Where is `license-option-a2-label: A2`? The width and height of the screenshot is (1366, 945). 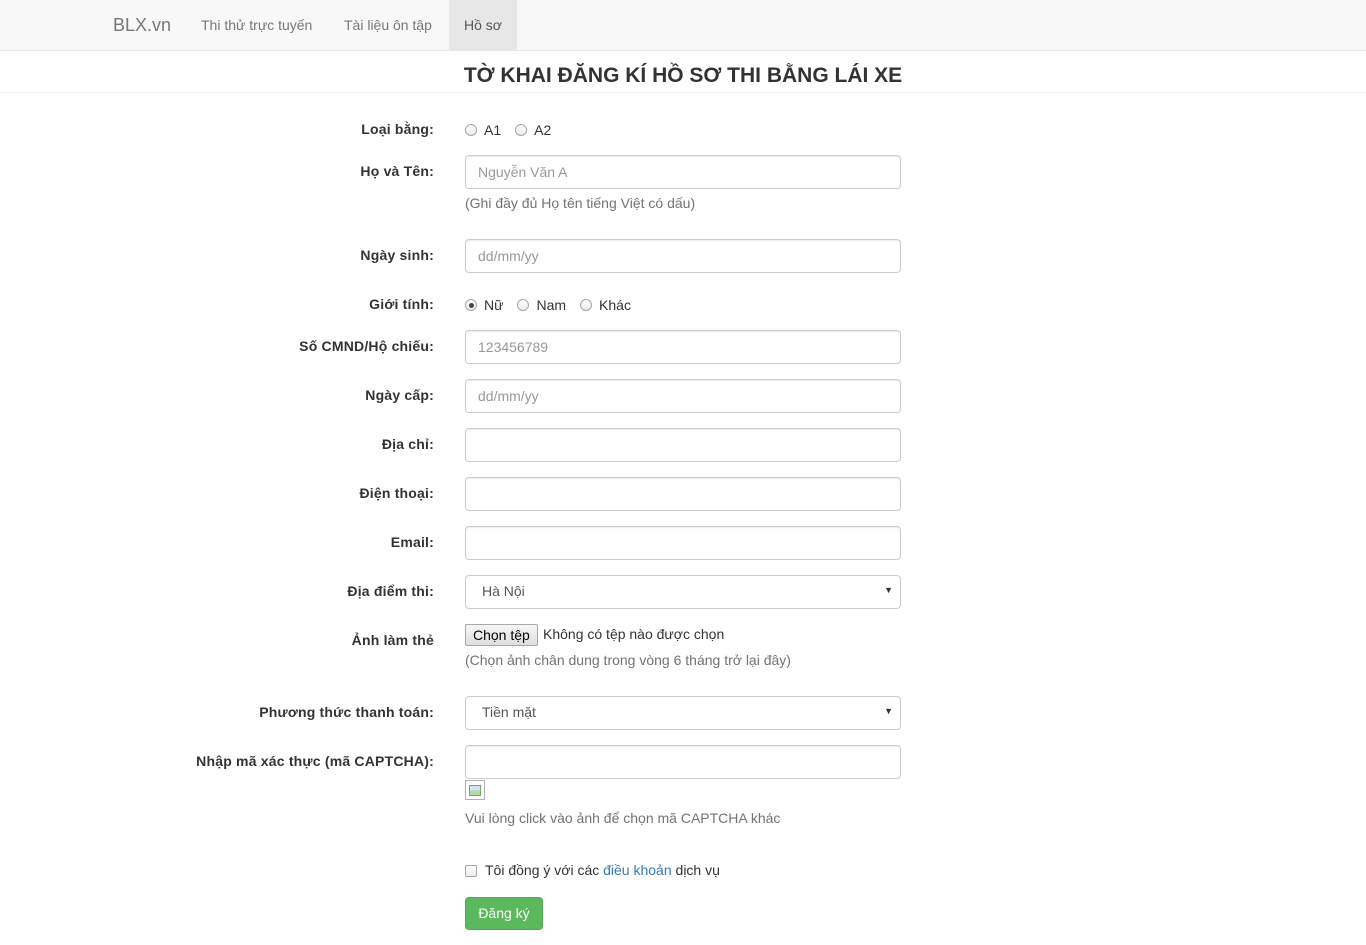 license-option-a2-label: A2 is located at coordinates (543, 130).